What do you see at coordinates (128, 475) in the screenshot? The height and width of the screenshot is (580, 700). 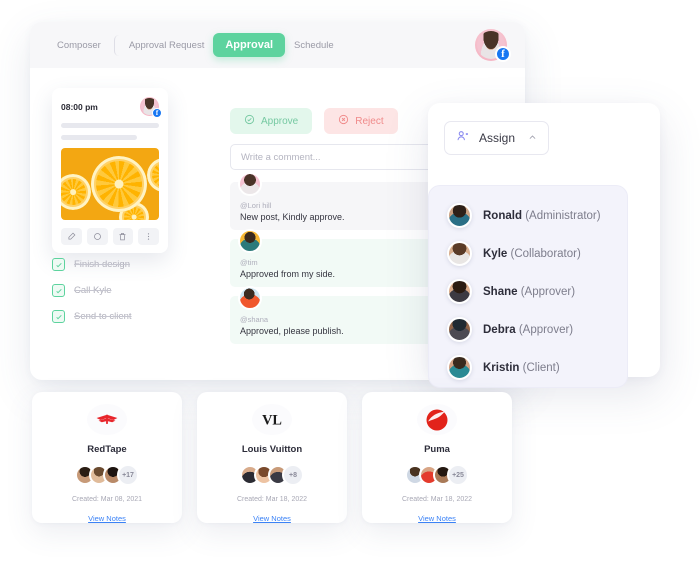 I see `extra-members-badge: +17` at bounding box center [128, 475].